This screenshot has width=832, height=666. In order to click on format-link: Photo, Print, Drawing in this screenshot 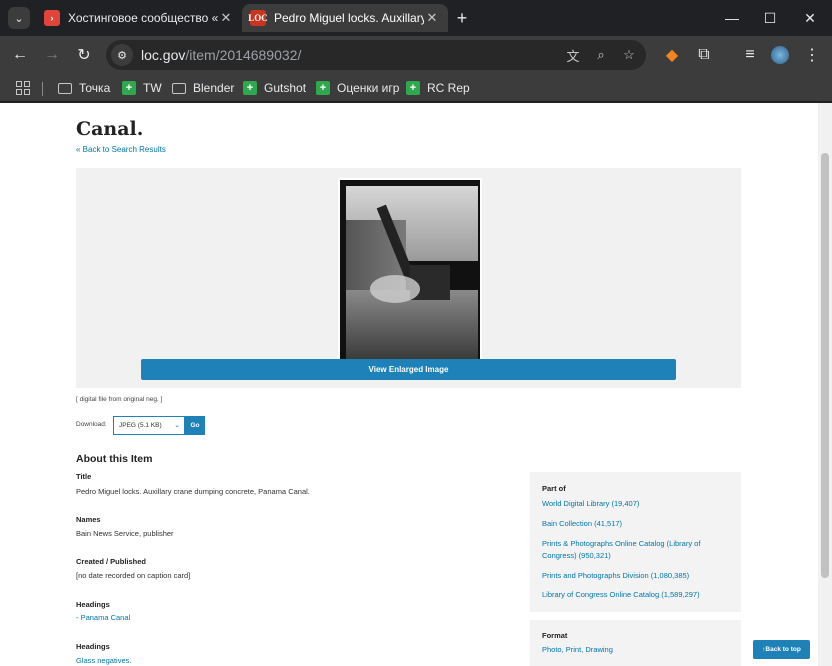, I will do `click(637, 650)`.